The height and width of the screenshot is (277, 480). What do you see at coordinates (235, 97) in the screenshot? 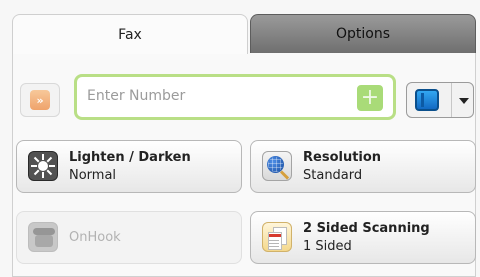
I see `enter-number-field: Enter Number +` at bounding box center [235, 97].